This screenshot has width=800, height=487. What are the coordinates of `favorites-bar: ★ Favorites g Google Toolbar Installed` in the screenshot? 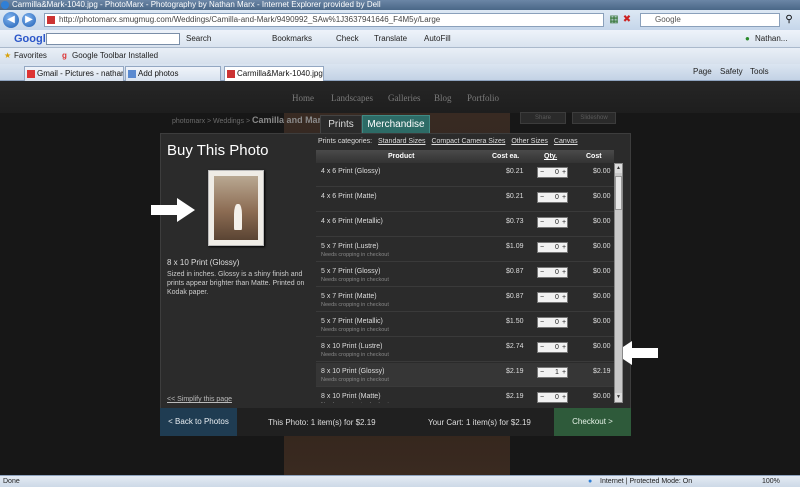 It's located at (400, 56).